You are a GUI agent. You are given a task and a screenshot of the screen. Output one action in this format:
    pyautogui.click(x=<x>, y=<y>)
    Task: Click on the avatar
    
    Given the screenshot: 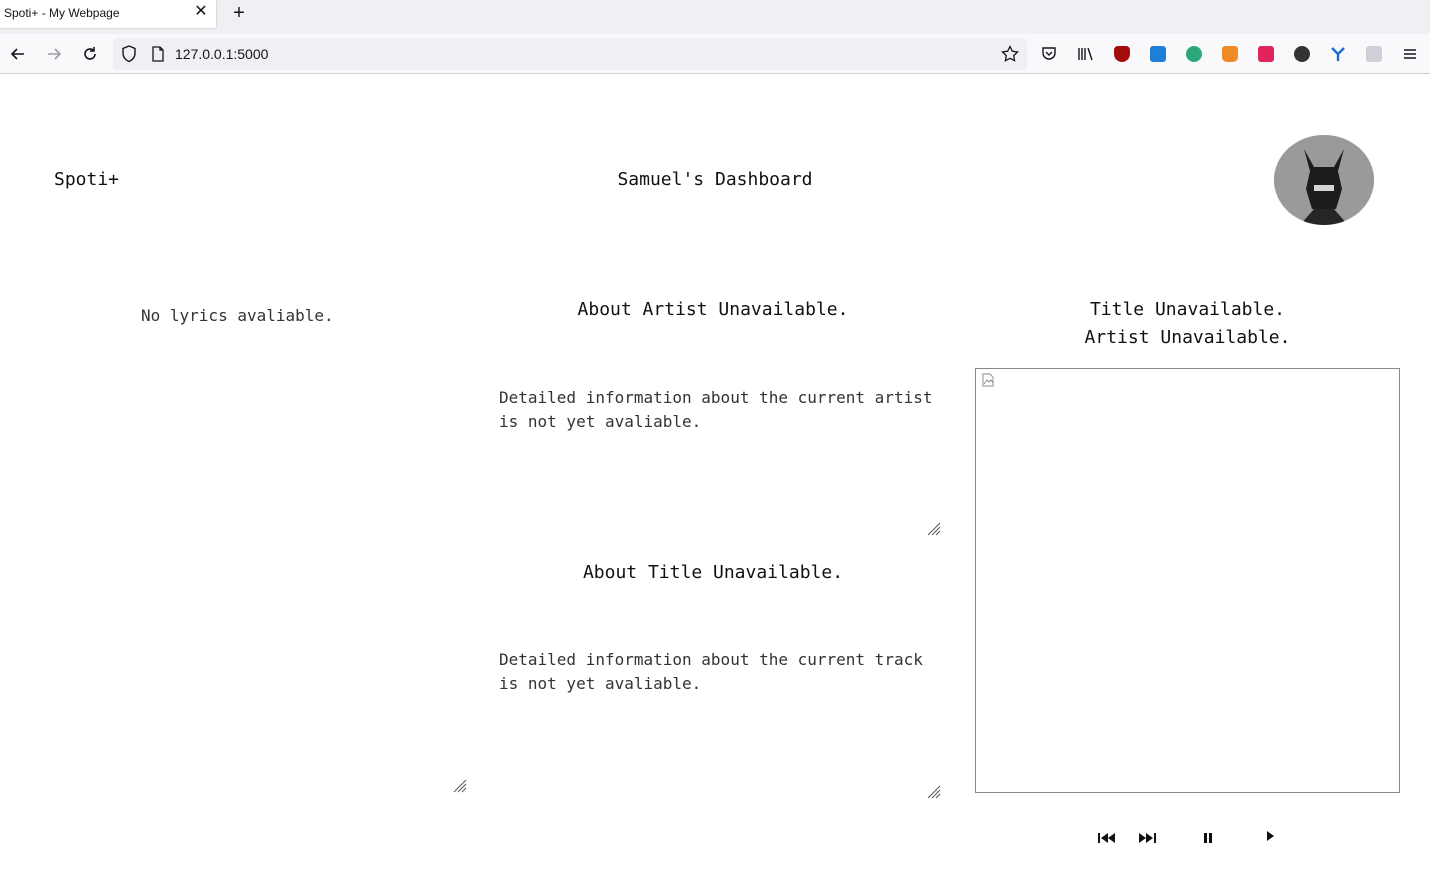 What is the action you would take?
    pyautogui.click(x=1324, y=180)
    